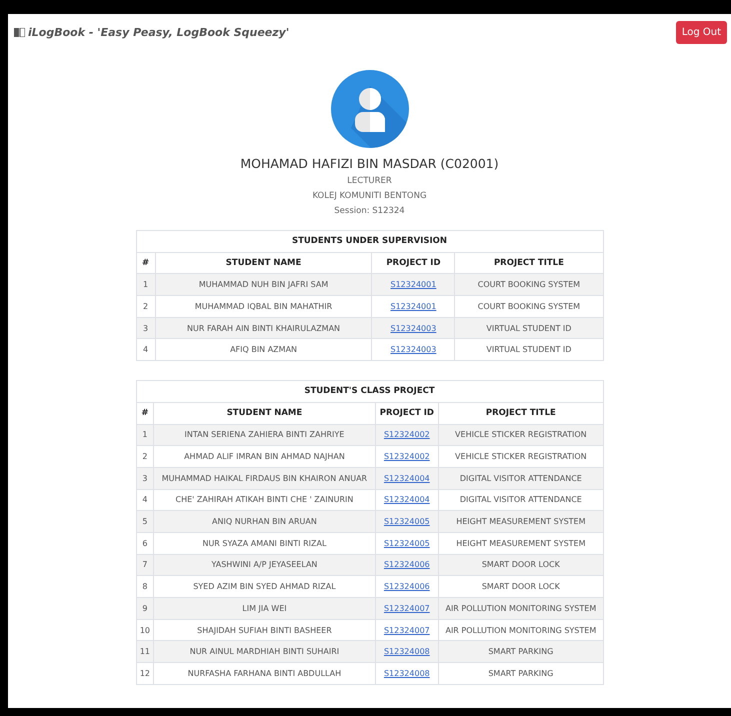 Image resolution: width=731 pixels, height=716 pixels. I want to click on column-header: PROJECT ID, so click(407, 413).